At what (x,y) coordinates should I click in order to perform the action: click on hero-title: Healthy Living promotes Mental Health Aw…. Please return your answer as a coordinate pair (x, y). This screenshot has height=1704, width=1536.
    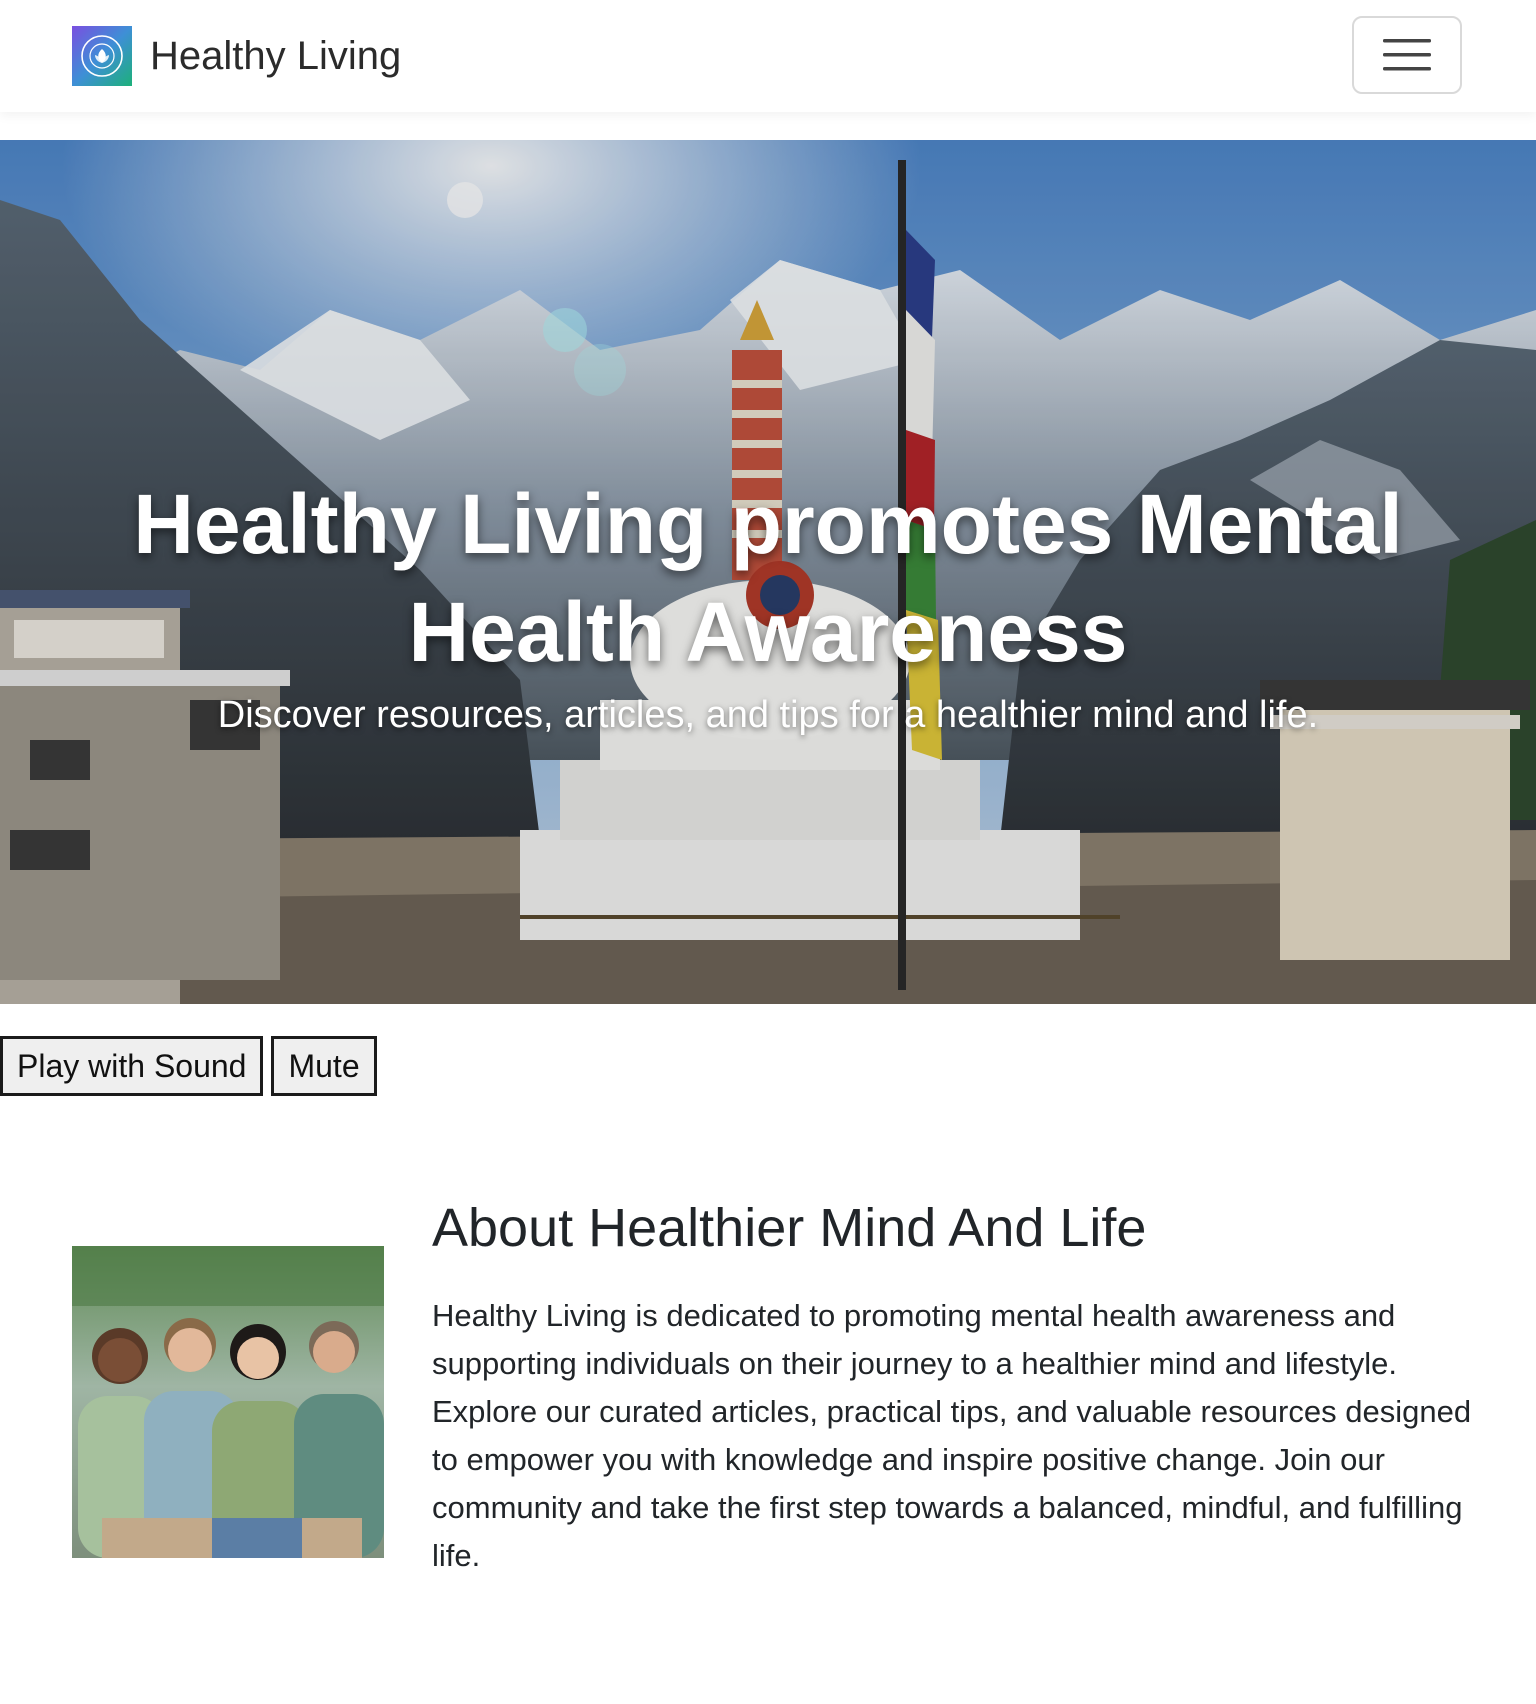
    Looking at the image, I should click on (768, 578).